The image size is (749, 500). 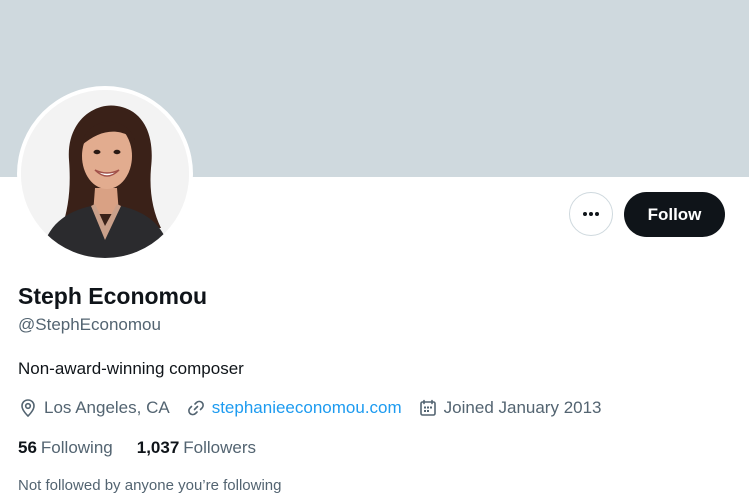 I want to click on location-pin-icon, so click(x=28, y=408).